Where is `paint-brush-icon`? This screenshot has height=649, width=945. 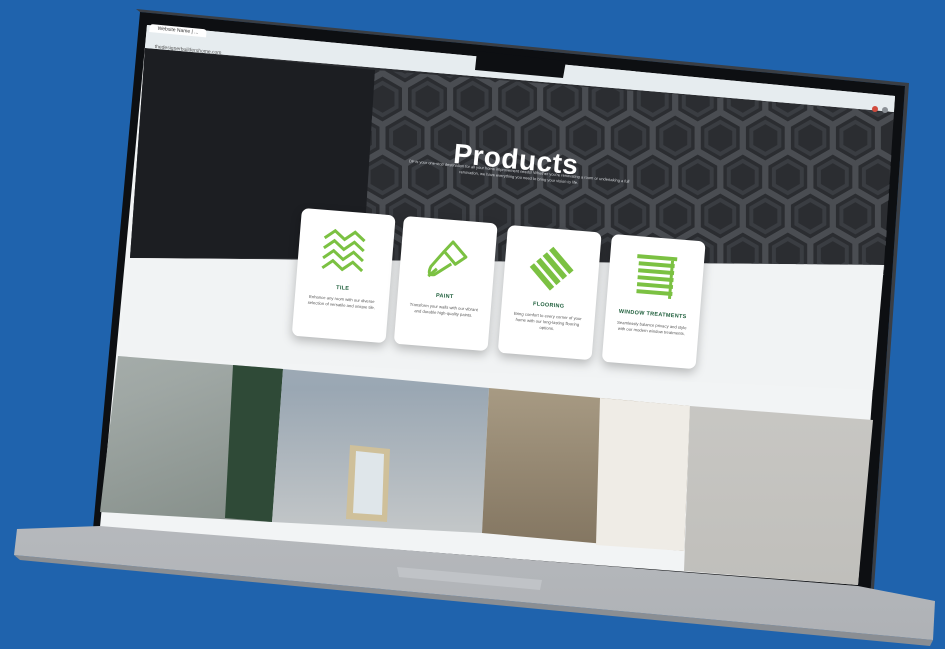
paint-brush-icon is located at coordinates (447, 259).